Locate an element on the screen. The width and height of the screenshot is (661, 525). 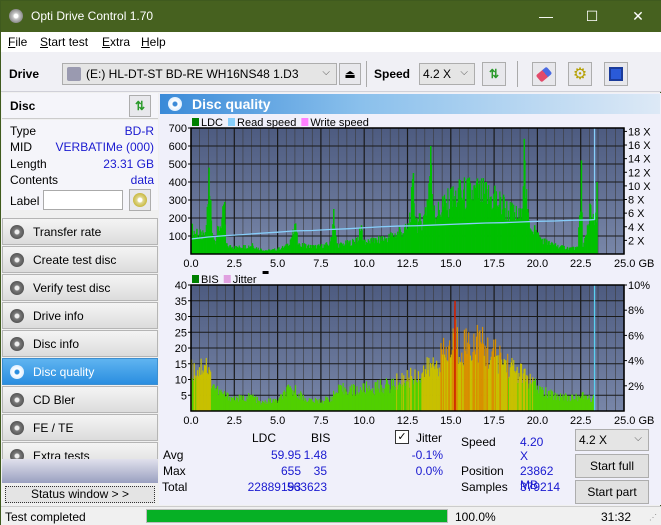
drive-select: (E:) HL-DT-ST BD-RE WH16NS48 1.D3 ⌵ is located at coordinates (199, 74).